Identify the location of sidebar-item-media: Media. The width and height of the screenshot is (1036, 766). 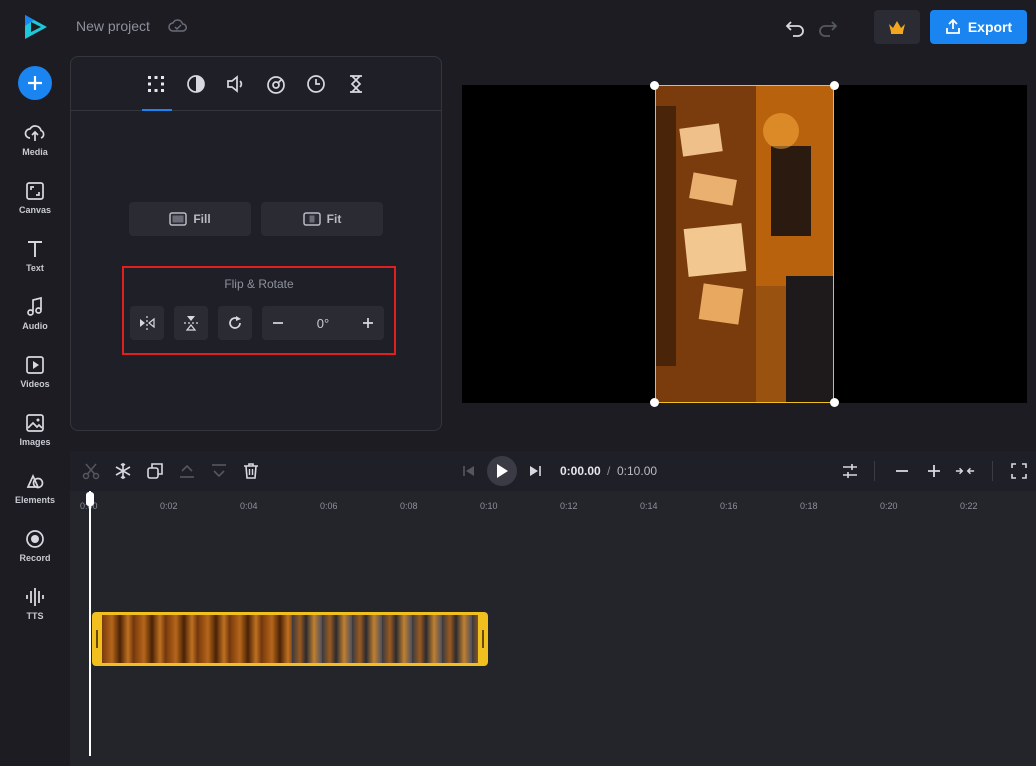
(35, 147).